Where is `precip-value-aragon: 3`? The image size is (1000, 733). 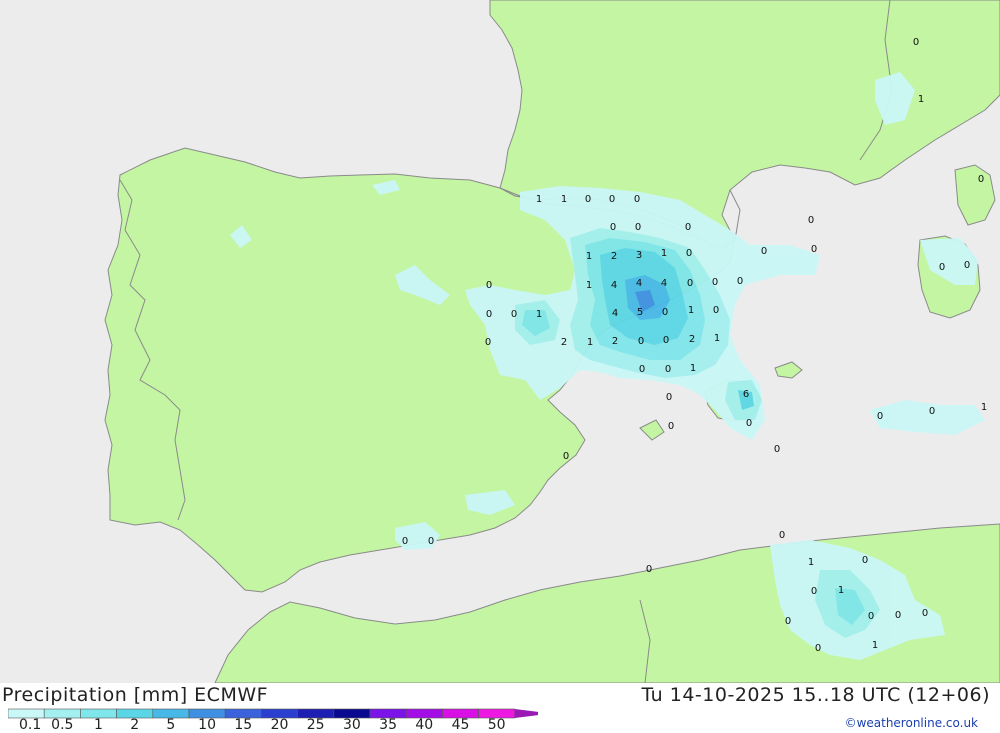
precip-value-aragon: 3 is located at coordinates (639, 255).